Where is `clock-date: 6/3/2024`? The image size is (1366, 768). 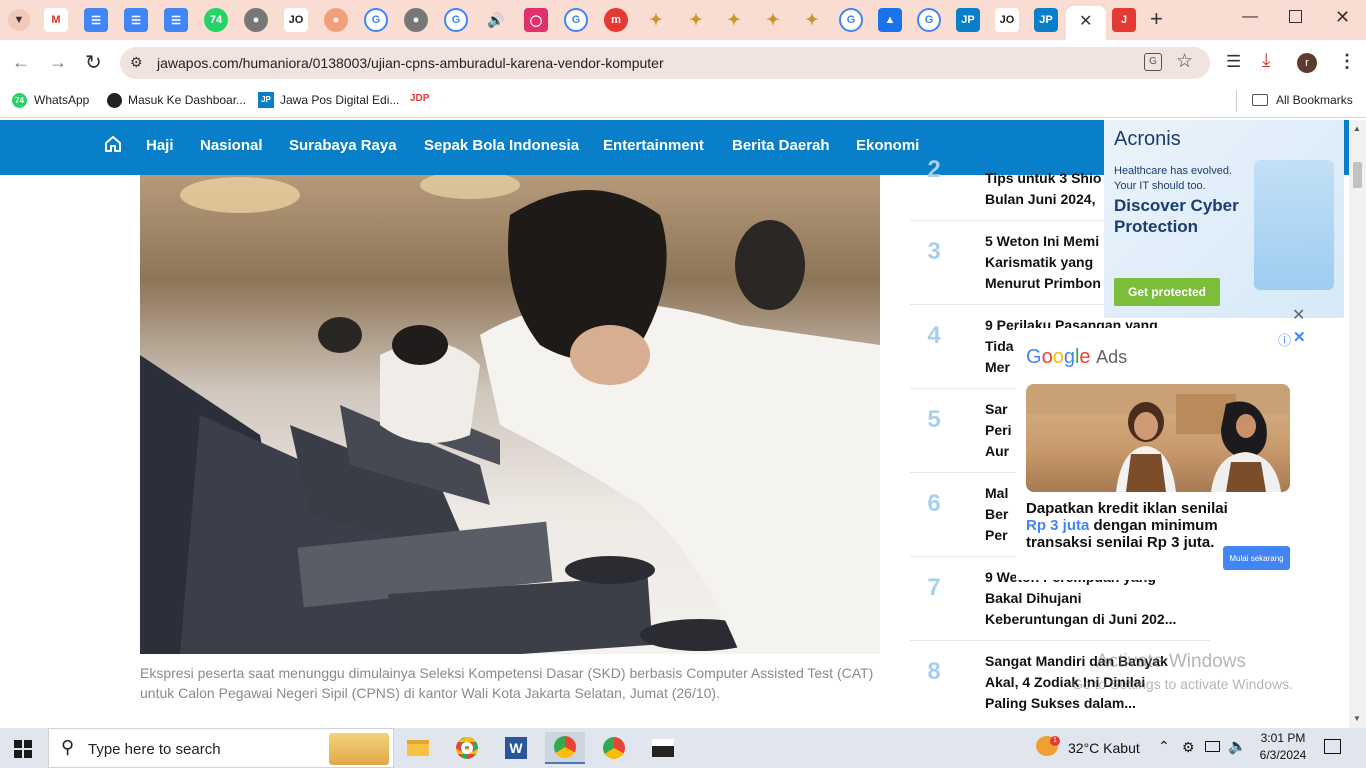
clock-date: 6/3/2024 is located at coordinates (1283, 755).